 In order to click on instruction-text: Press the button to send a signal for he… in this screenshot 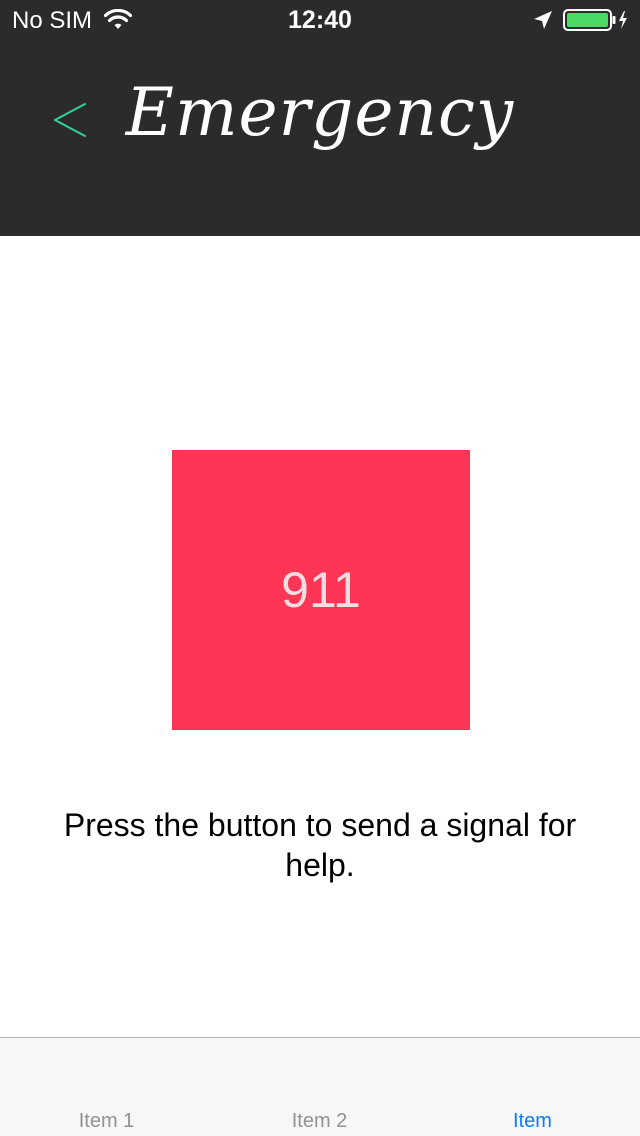, I will do `click(320, 845)`.